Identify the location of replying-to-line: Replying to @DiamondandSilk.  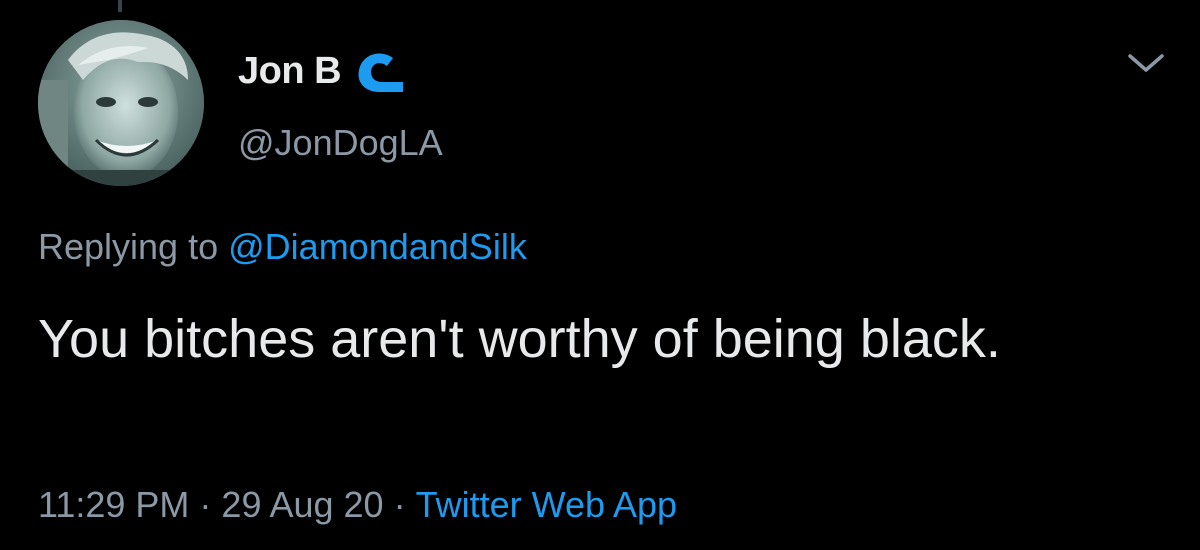
(282, 247).